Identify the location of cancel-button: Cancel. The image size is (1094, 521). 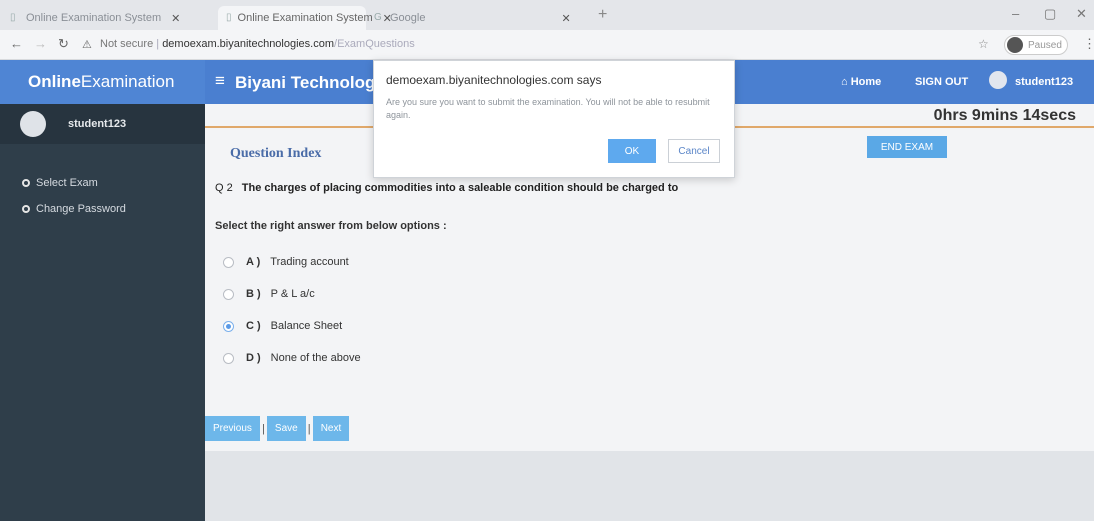
(694, 151).